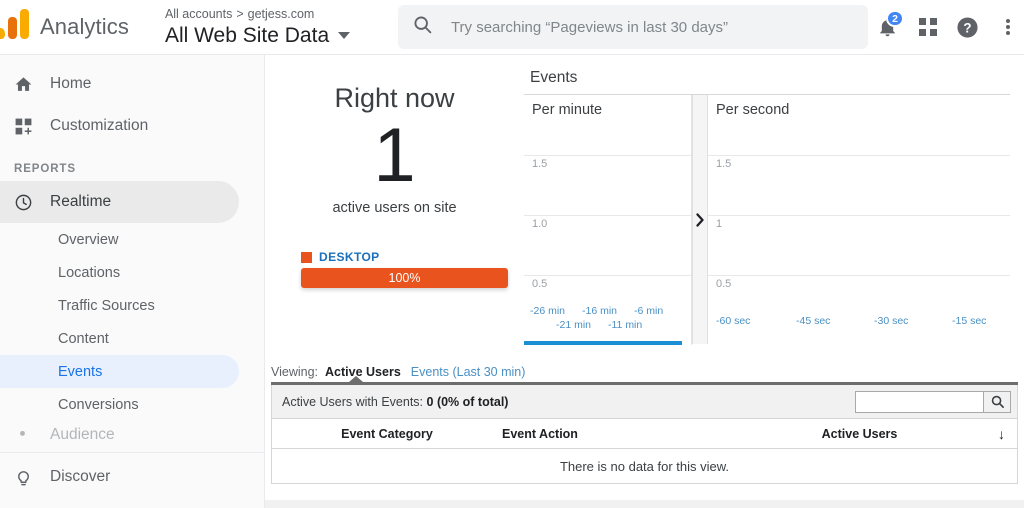 The height and width of the screenshot is (508, 1024). I want to click on sidebar-subitem-label: Content, so click(83, 338).